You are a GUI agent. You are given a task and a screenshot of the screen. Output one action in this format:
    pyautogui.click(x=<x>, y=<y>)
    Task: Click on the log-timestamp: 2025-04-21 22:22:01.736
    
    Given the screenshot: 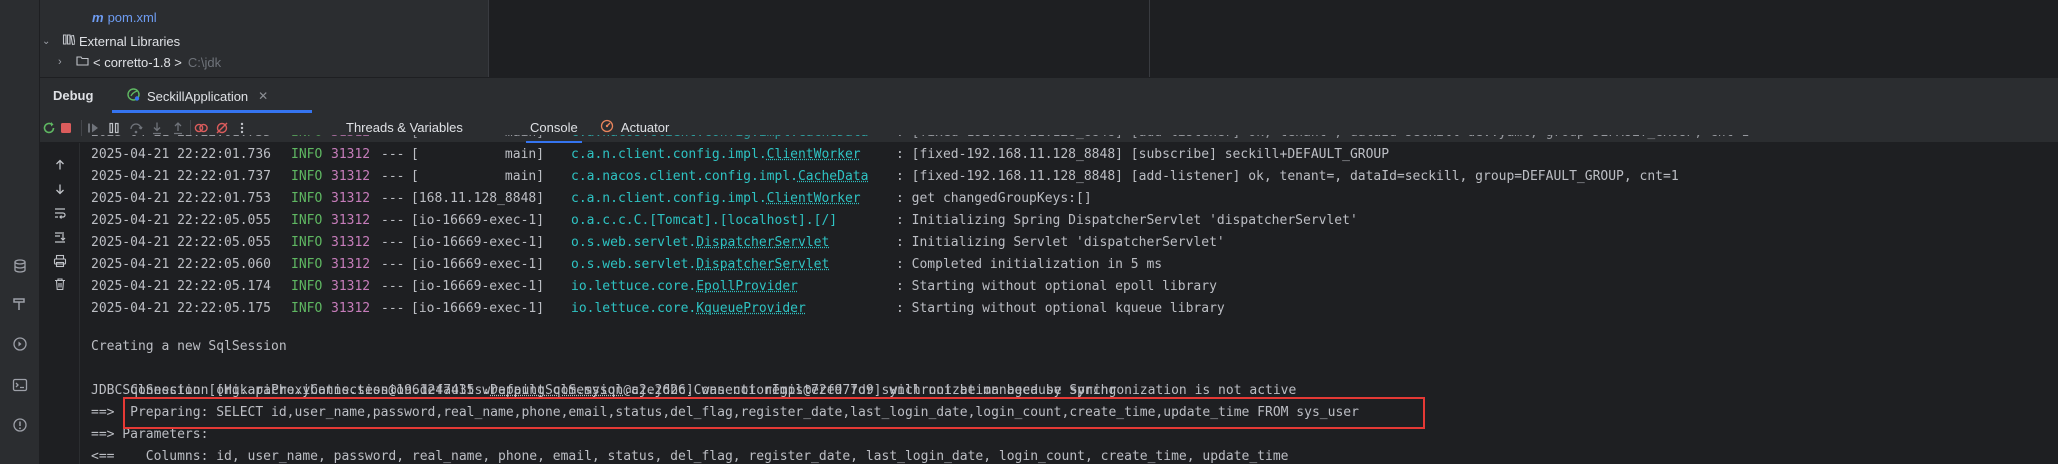 What is the action you would take?
    pyautogui.click(x=181, y=154)
    